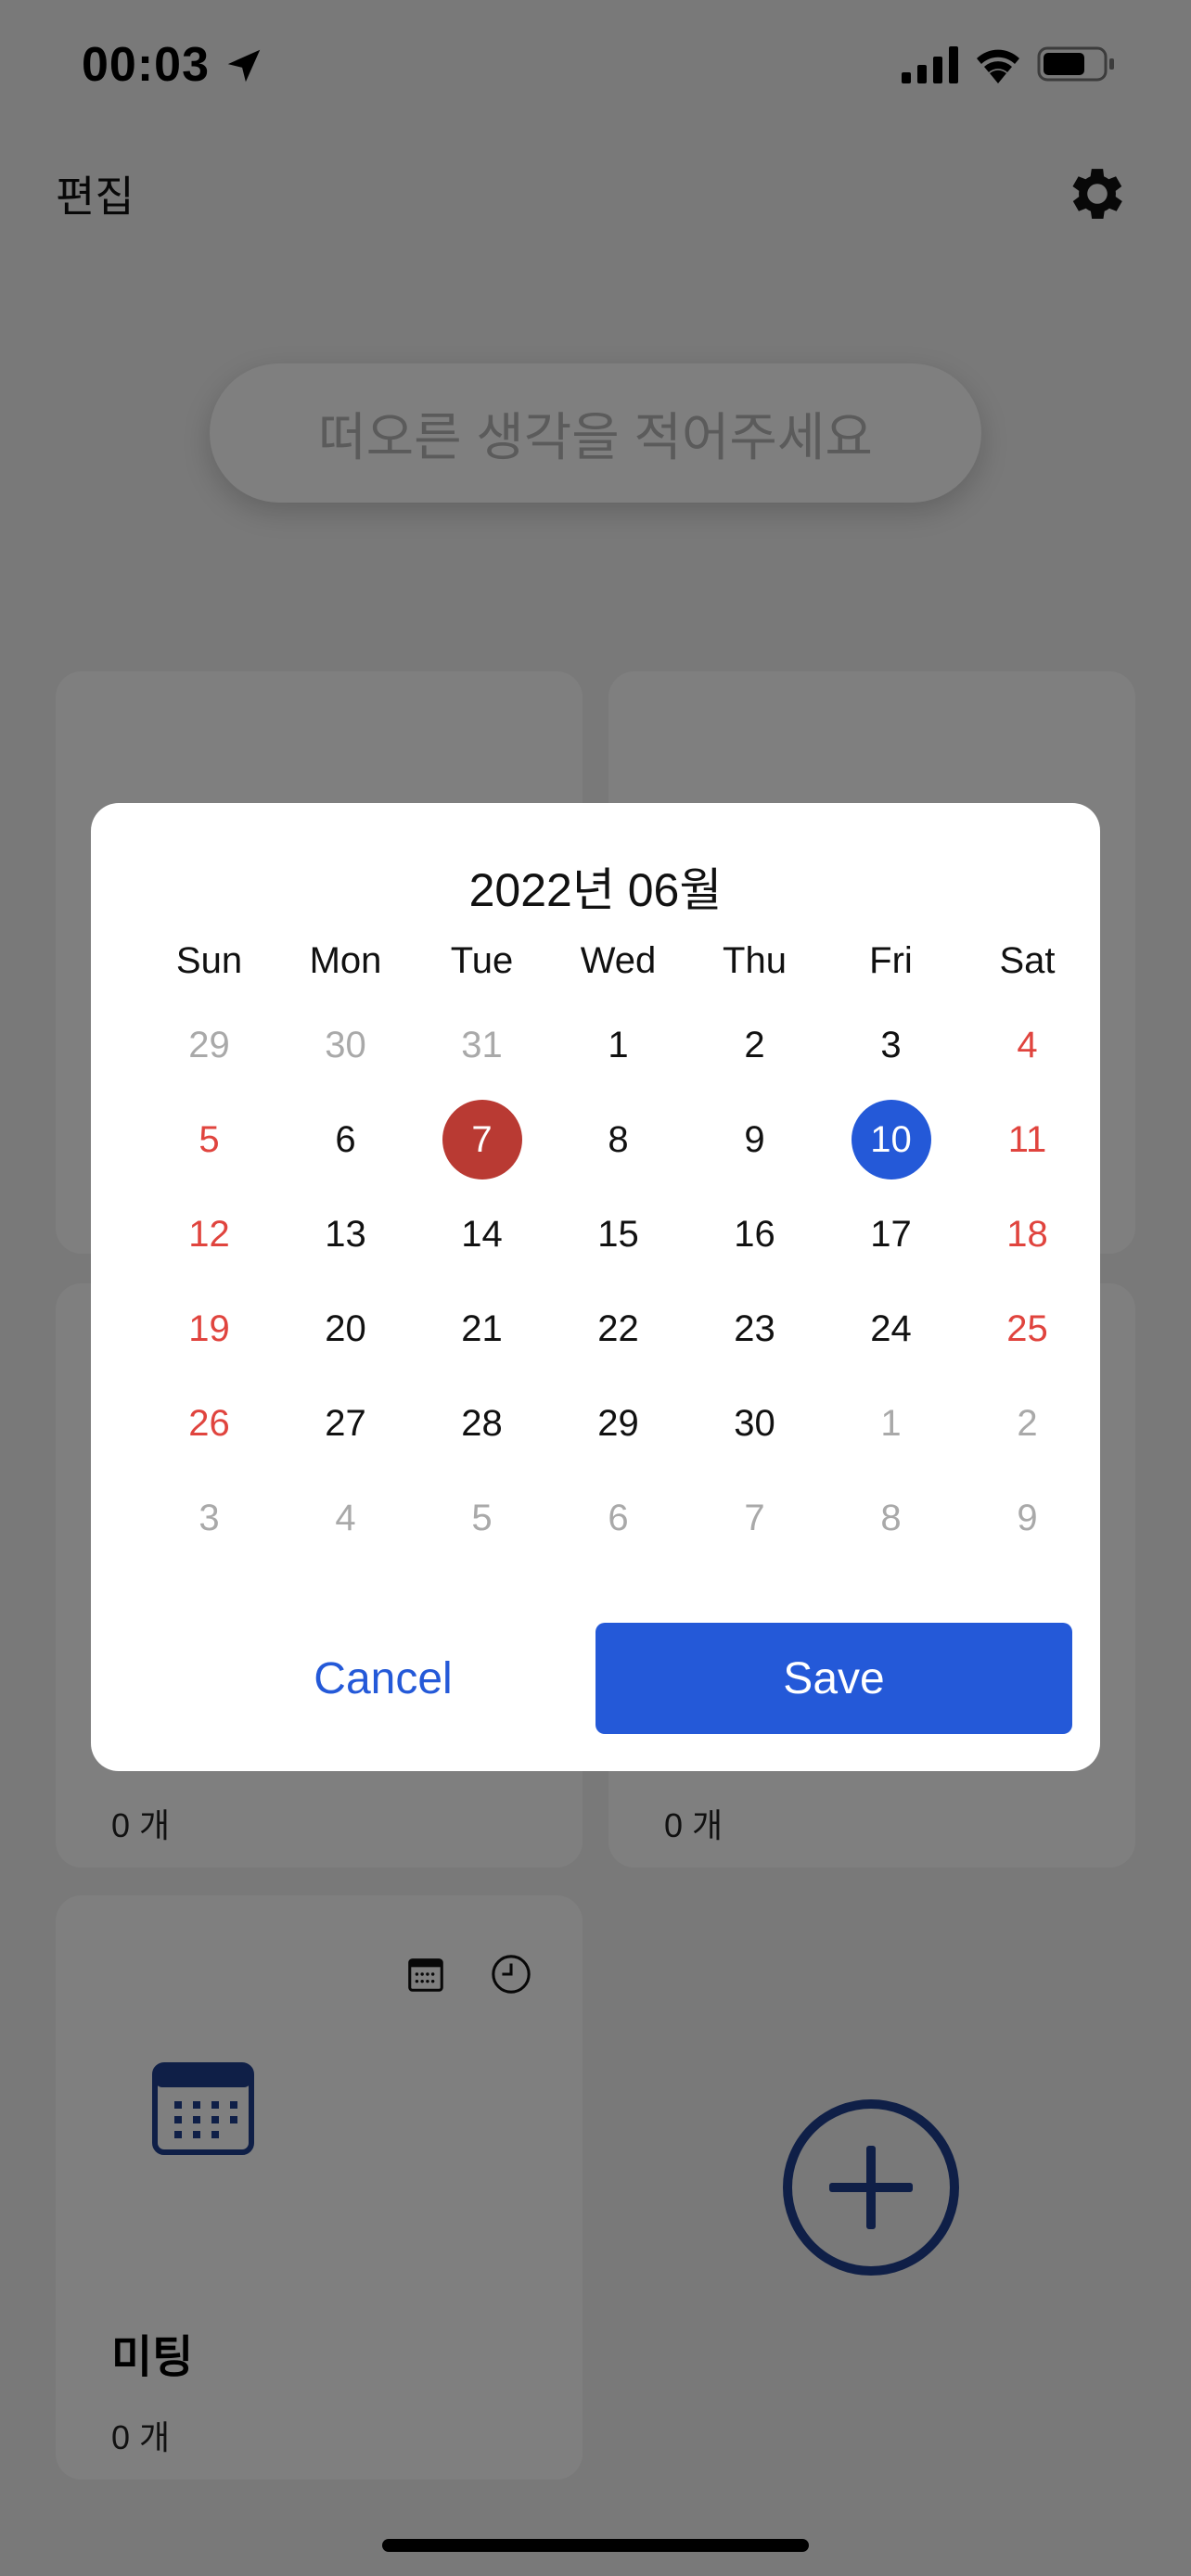 The height and width of the screenshot is (2576, 1191). What do you see at coordinates (754, 1234) in the screenshot?
I see `calendar-day: 16` at bounding box center [754, 1234].